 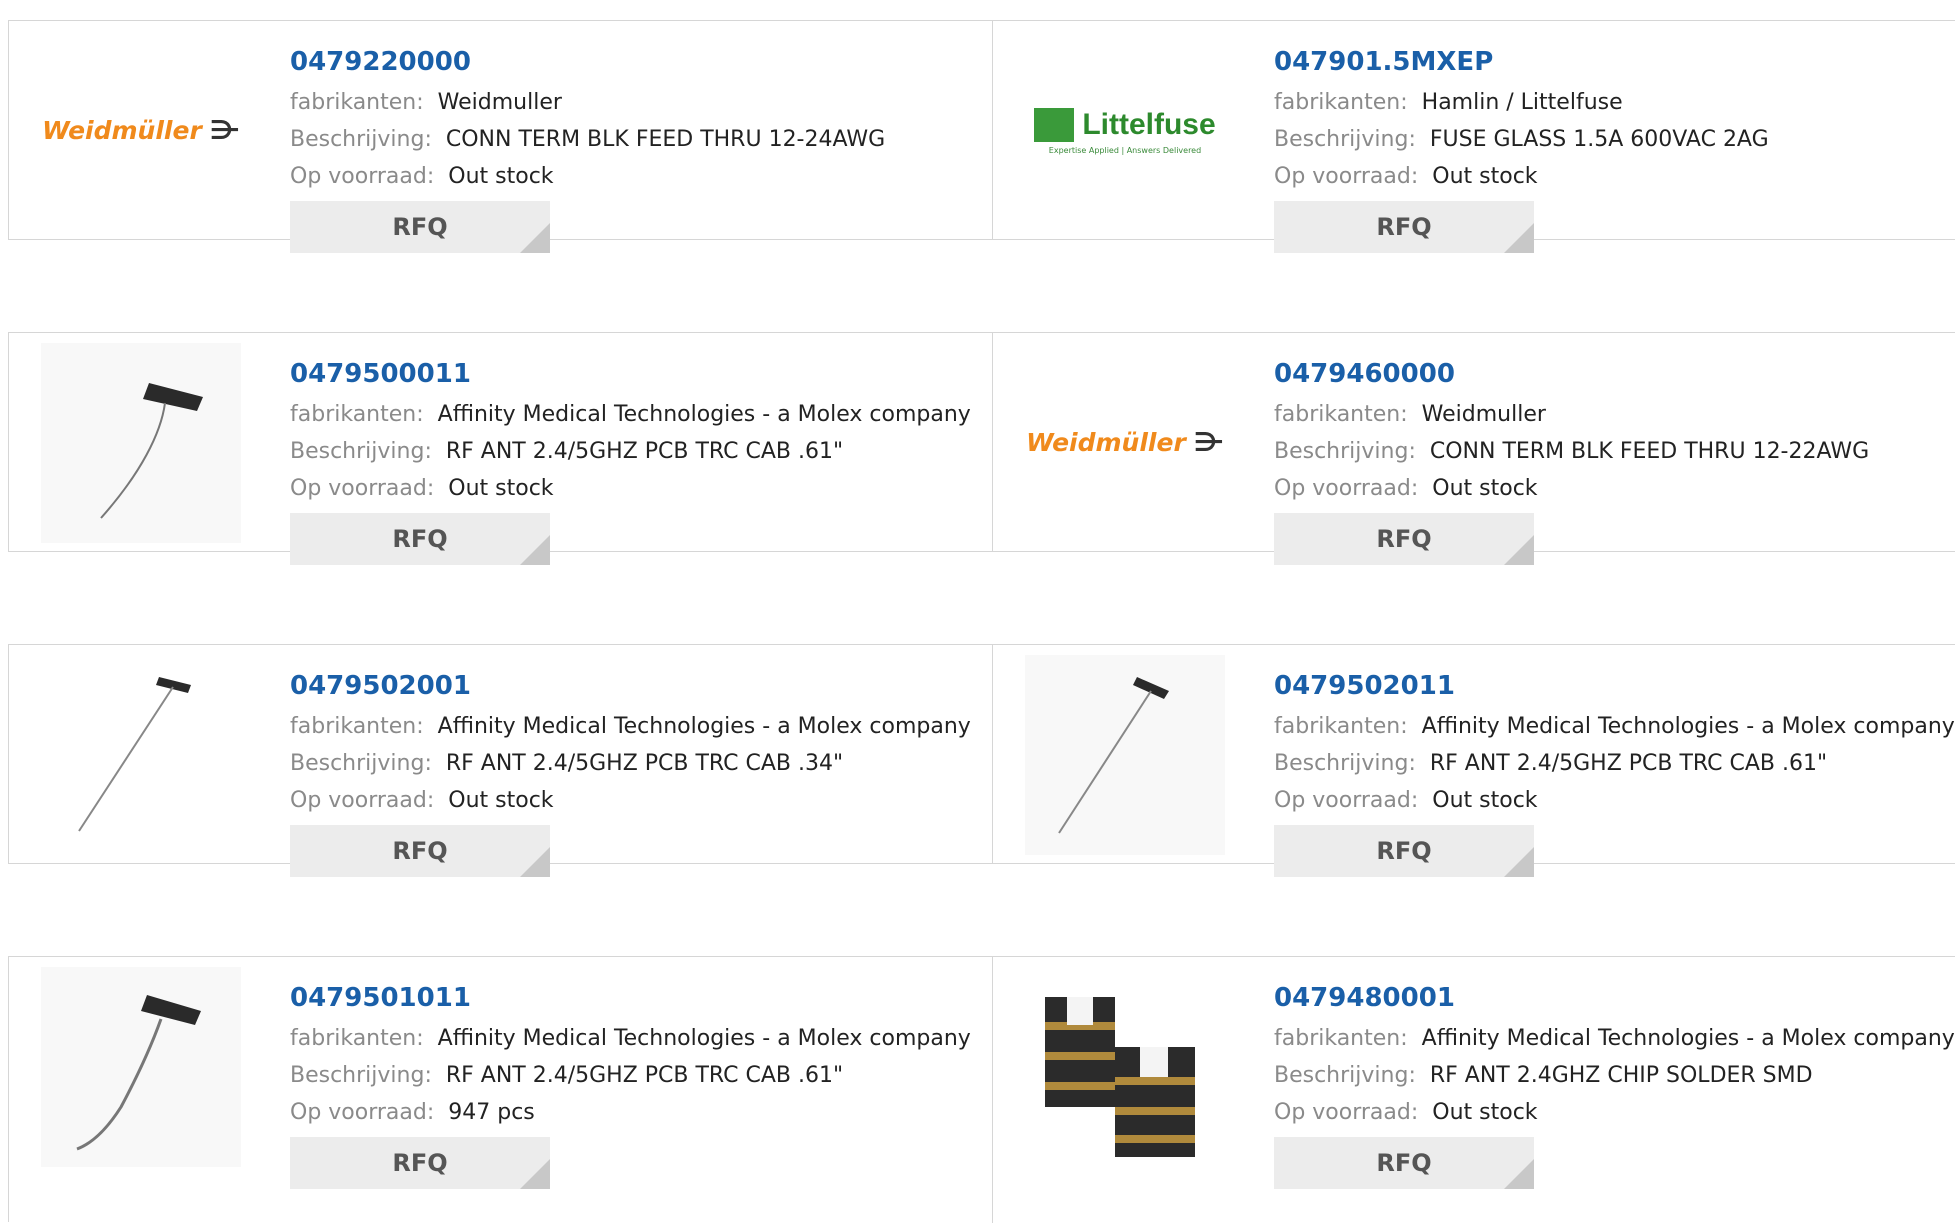 What do you see at coordinates (1614, 998) in the screenshot?
I see `part-number-link: 0479480001` at bounding box center [1614, 998].